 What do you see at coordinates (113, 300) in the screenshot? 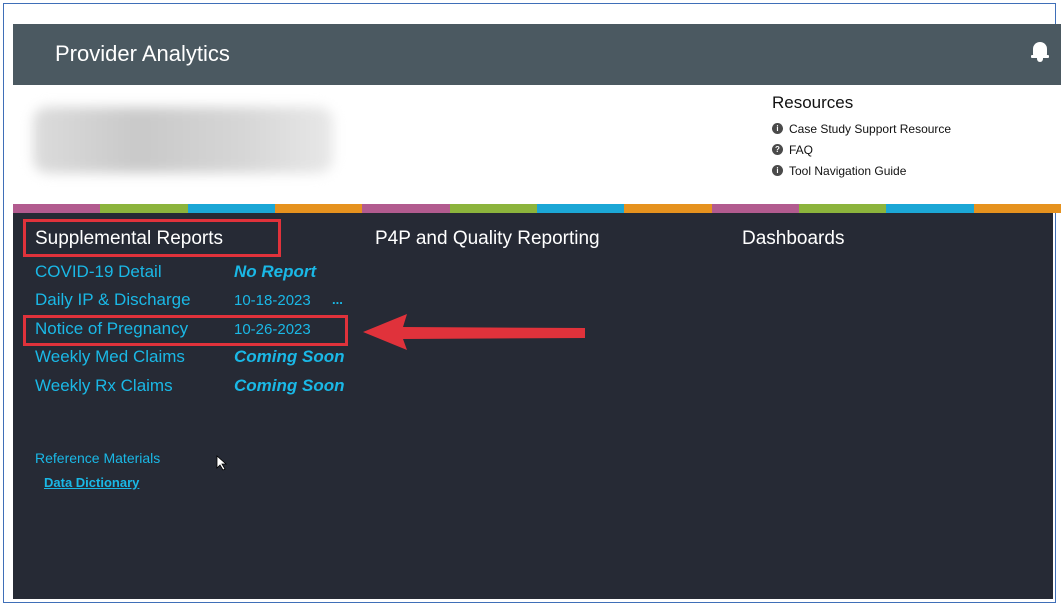
I see `report-link-daily-ip-discharge: Daily IP & Discharge` at bounding box center [113, 300].